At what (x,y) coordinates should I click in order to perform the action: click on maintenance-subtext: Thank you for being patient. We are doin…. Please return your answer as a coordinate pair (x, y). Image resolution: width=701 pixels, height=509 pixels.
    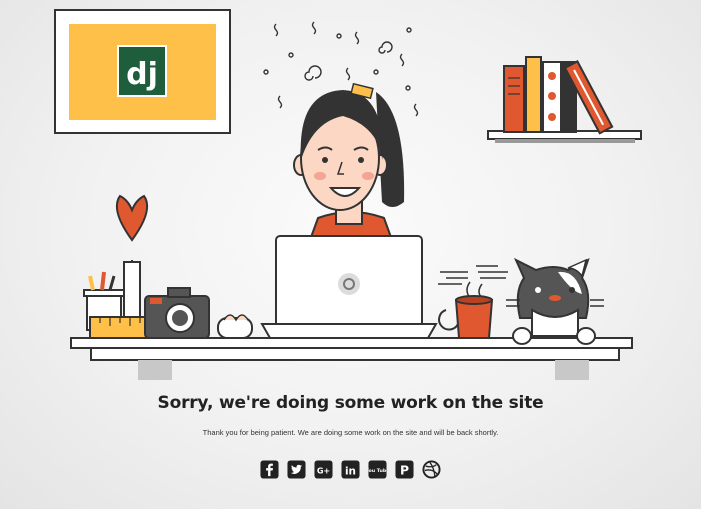
    Looking at the image, I should click on (350, 432).